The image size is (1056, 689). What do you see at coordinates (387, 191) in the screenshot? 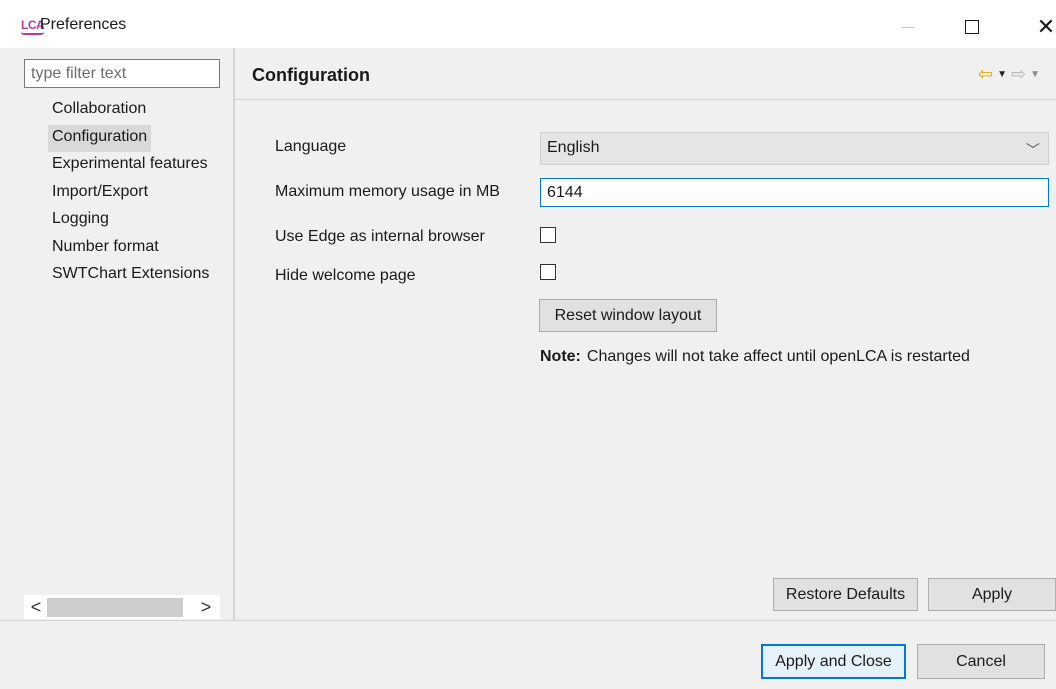
I see `memory-label: Maximum memory usage in MB` at bounding box center [387, 191].